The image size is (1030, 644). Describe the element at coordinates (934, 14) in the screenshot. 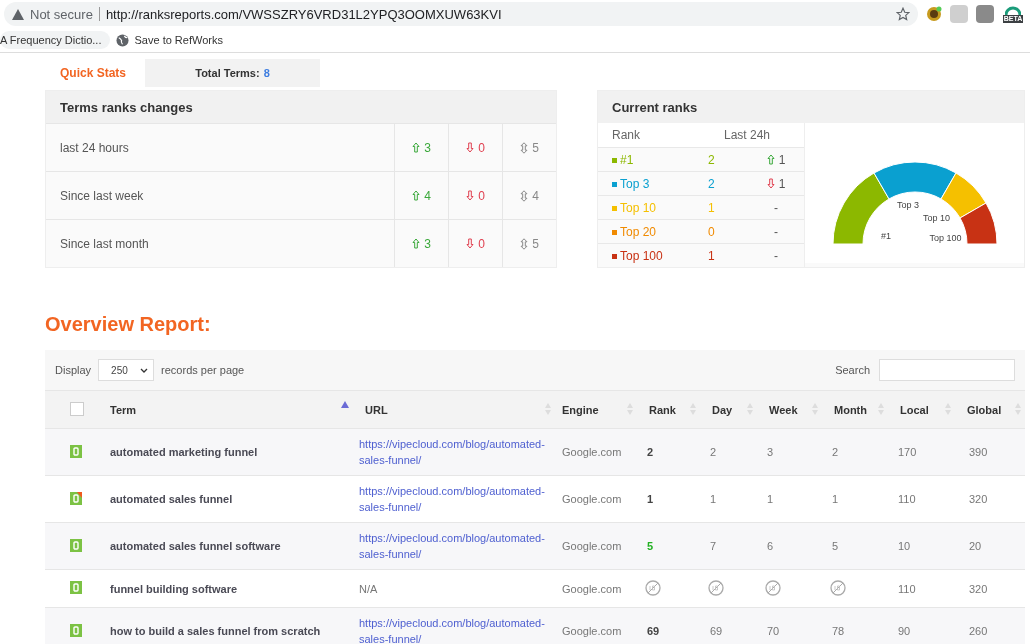

I see `extension-icon` at that location.